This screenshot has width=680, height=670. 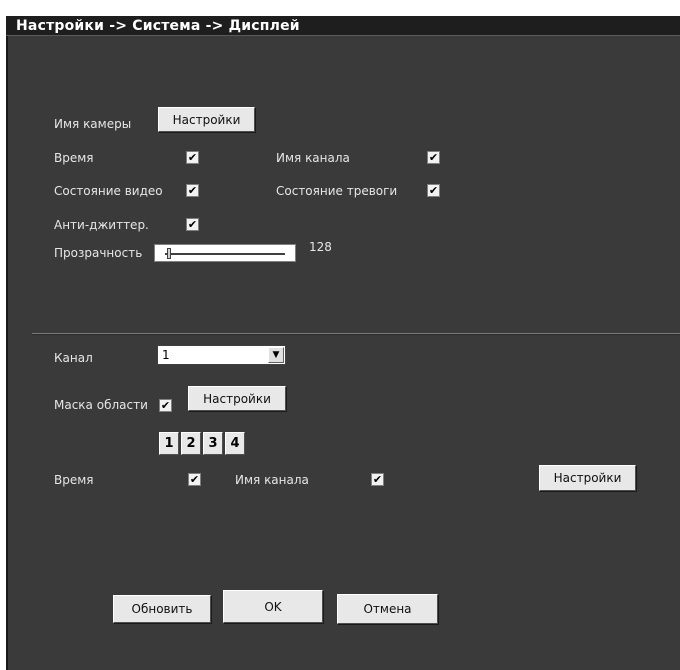 I want to click on video-state-label: Состояние видео, so click(x=108, y=191).